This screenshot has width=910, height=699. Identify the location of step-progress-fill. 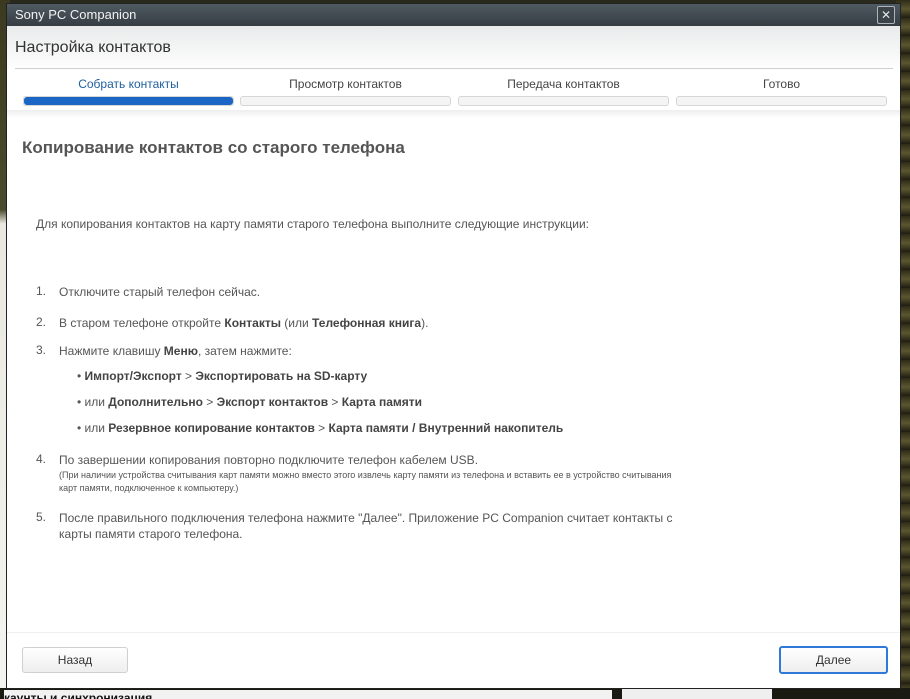
(128, 101).